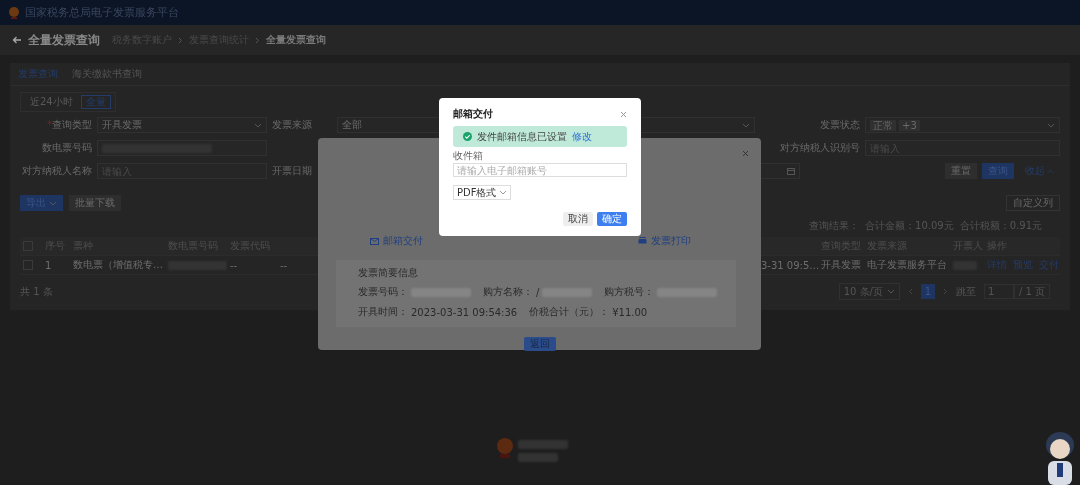 The height and width of the screenshot is (485, 1080). What do you see at coordinates (396, 241) in the screenshot?
I see `email-delivery-button: 邮箱交付` at bounding box center [396, 241].